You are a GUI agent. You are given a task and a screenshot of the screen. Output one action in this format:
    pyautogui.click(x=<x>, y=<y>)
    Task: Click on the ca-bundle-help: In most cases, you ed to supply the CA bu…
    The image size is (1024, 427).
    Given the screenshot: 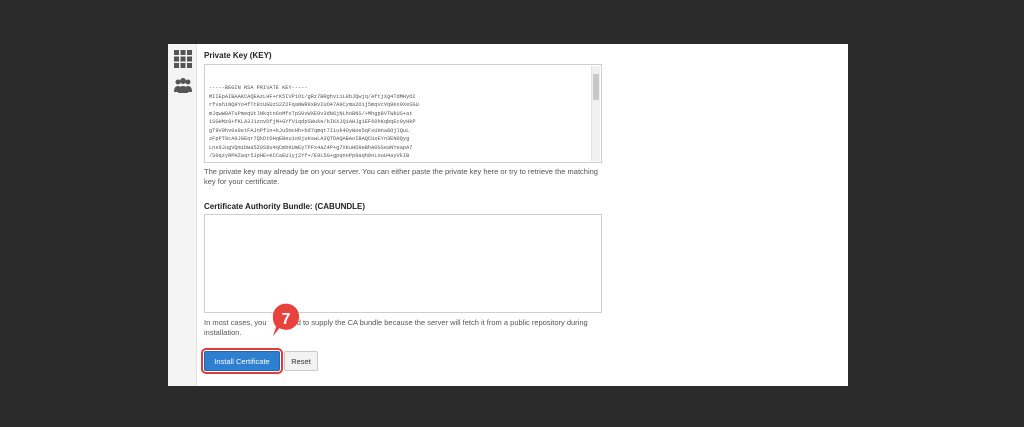 What is the action you would take?
    pyautogui.click(x=404, y=328)
    